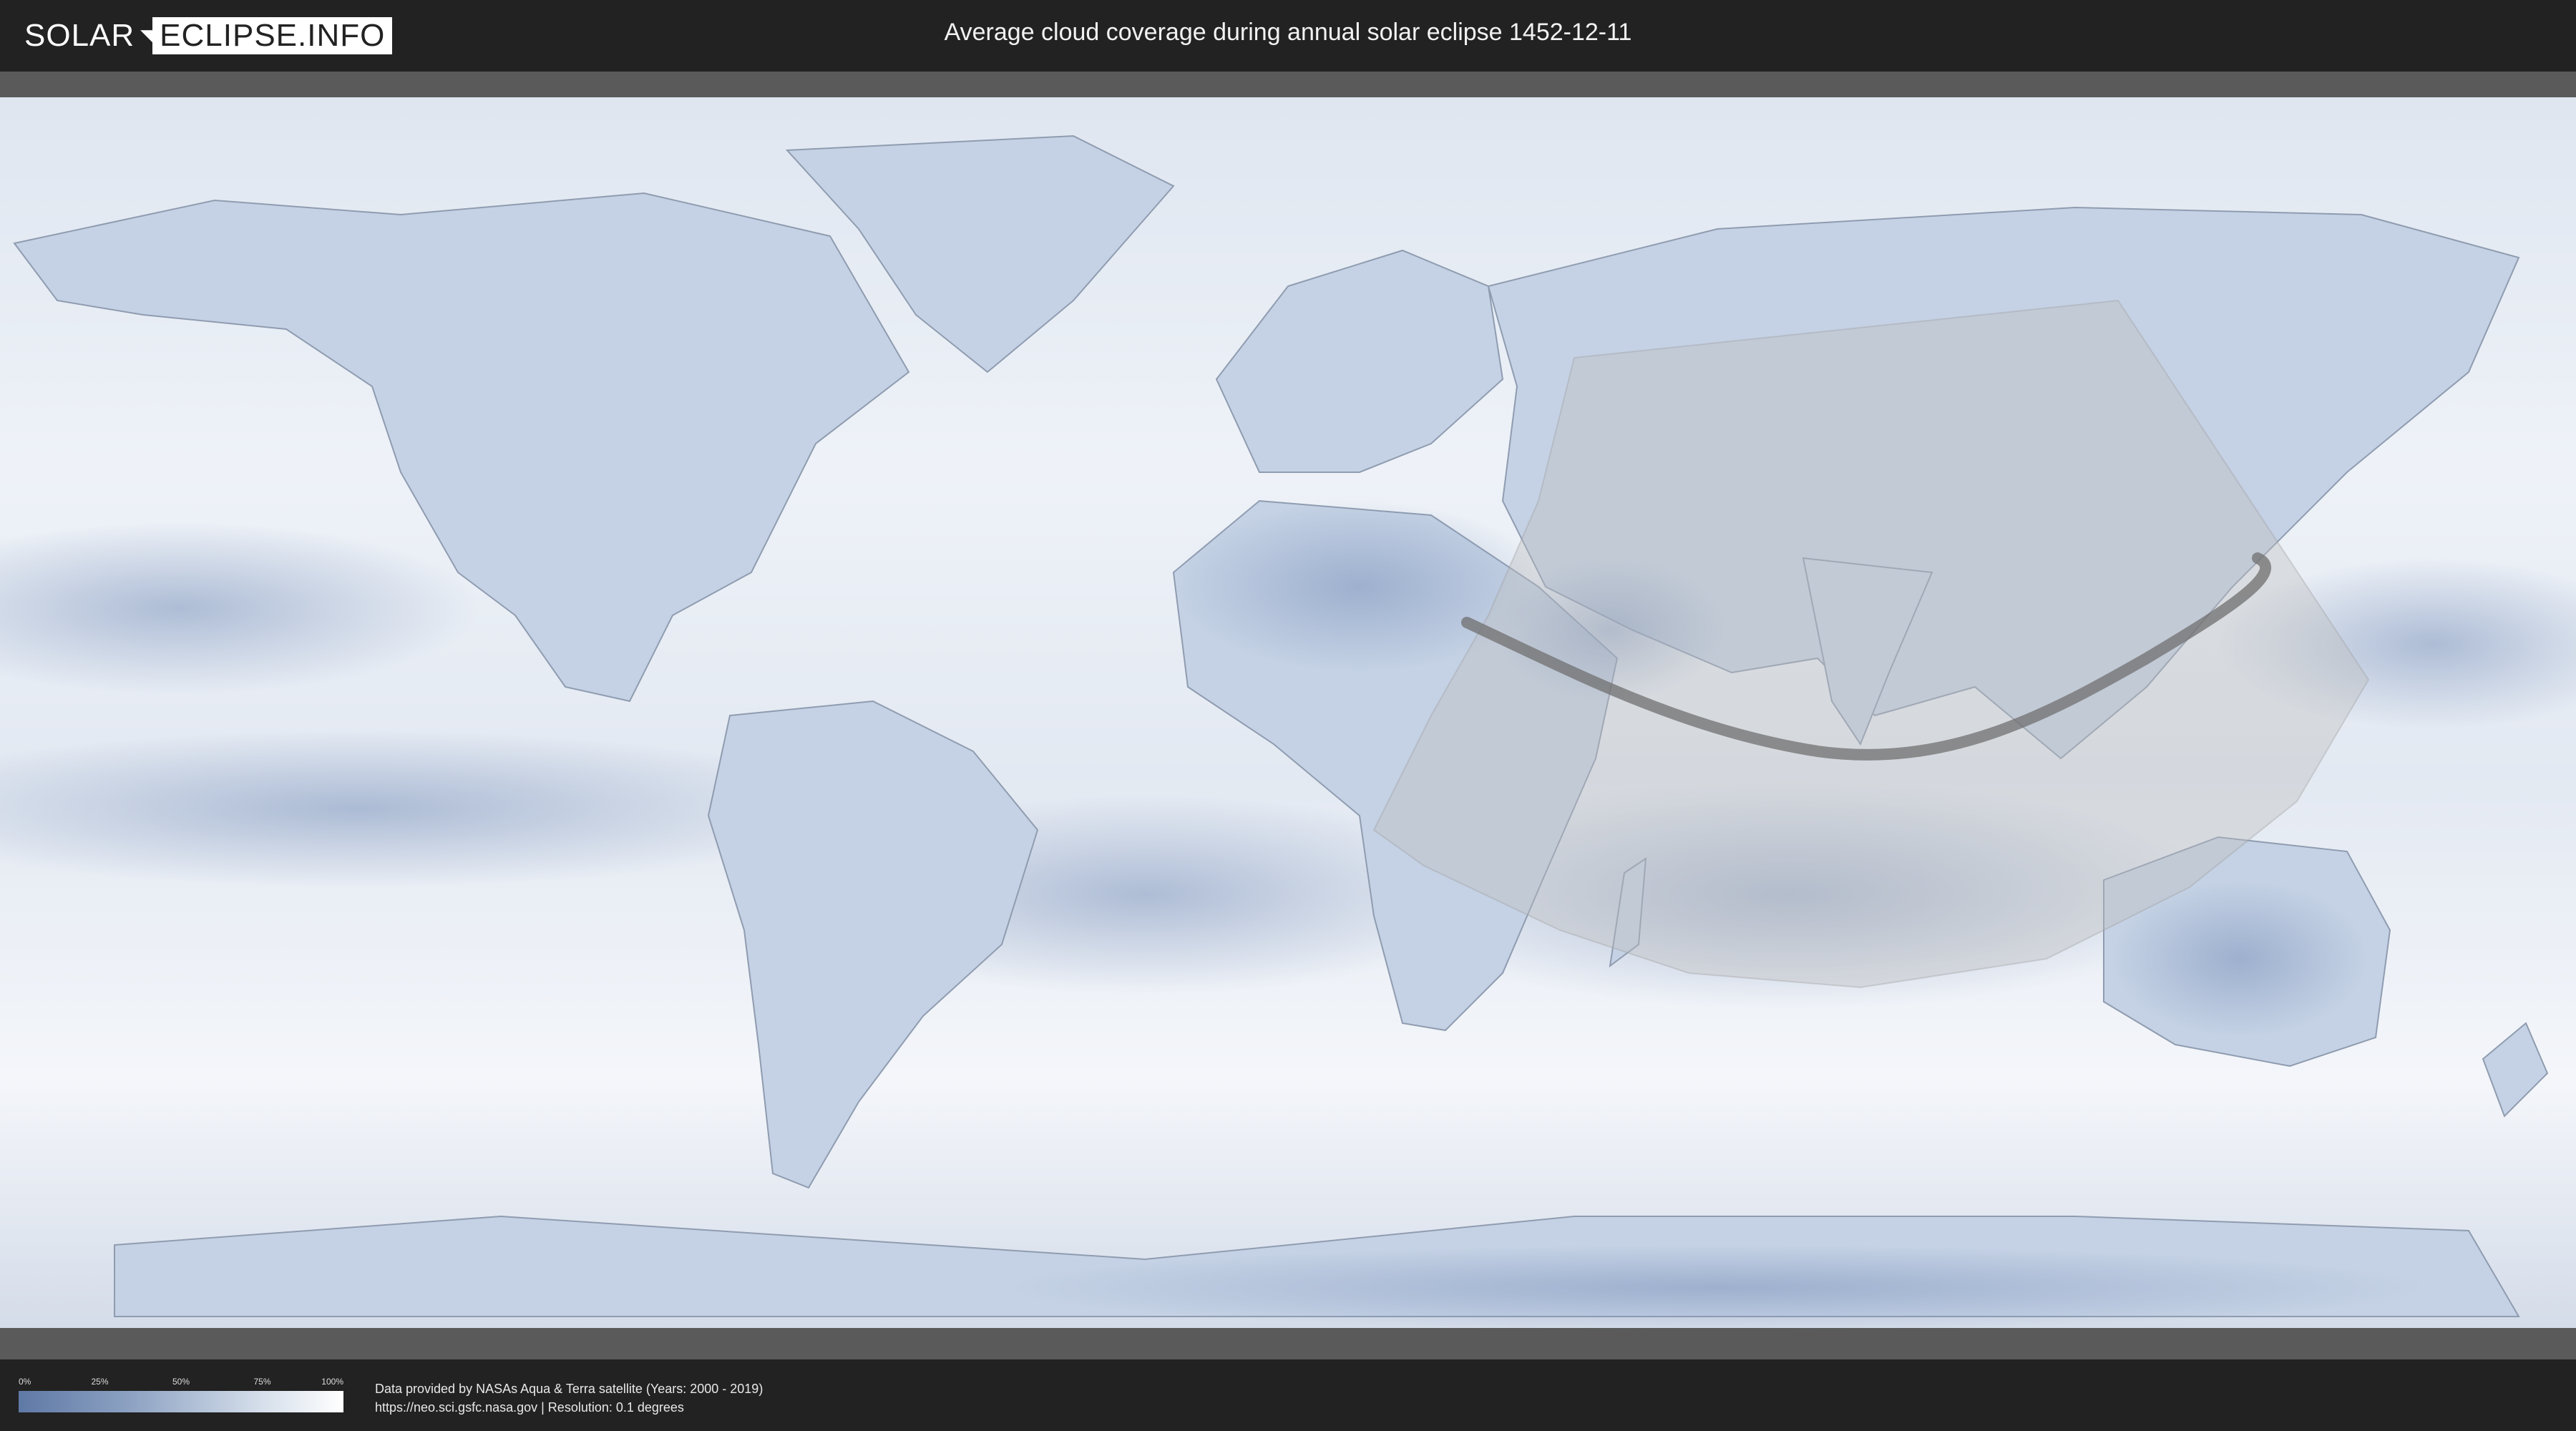 The height and width of the screenshot is (1431, 2576). What do you see at coordinates (181, 1402) in the screenshot?
I see `cloud-coverage-legend-bar` at bounding box center [181, 1402].